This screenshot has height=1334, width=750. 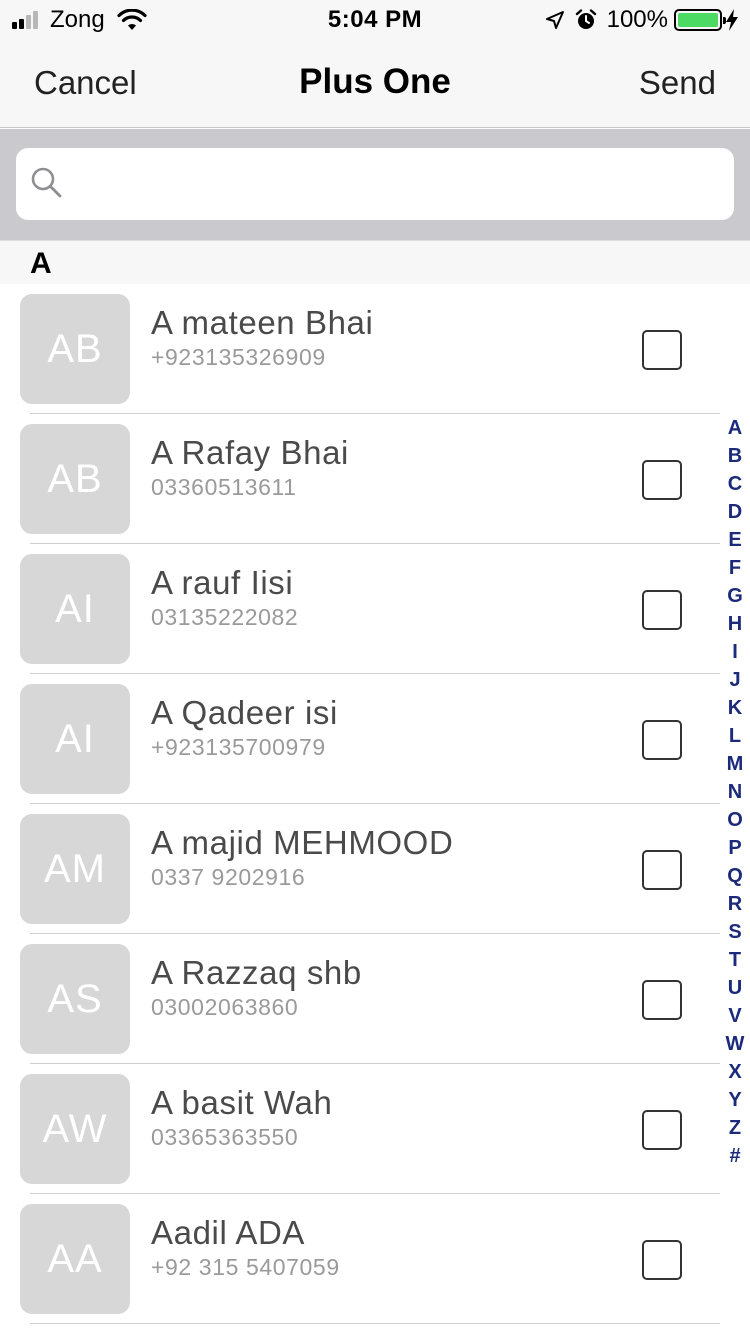 What do you see at coordinates (735, 820) in the screenshot?
I see `index-letter: O` at bounding box center [735, 820].